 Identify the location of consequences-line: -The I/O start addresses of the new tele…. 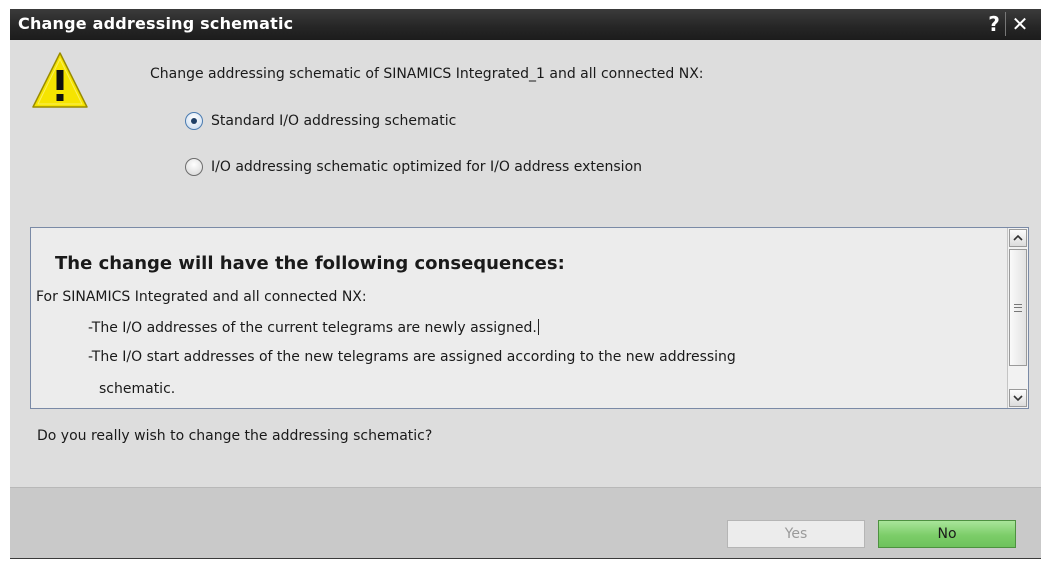
(412, 357).